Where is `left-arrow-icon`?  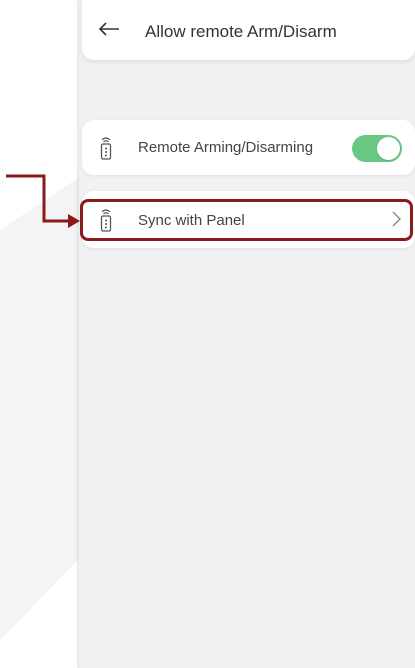 left-arrow-icon is located at coordinates (109, 29).